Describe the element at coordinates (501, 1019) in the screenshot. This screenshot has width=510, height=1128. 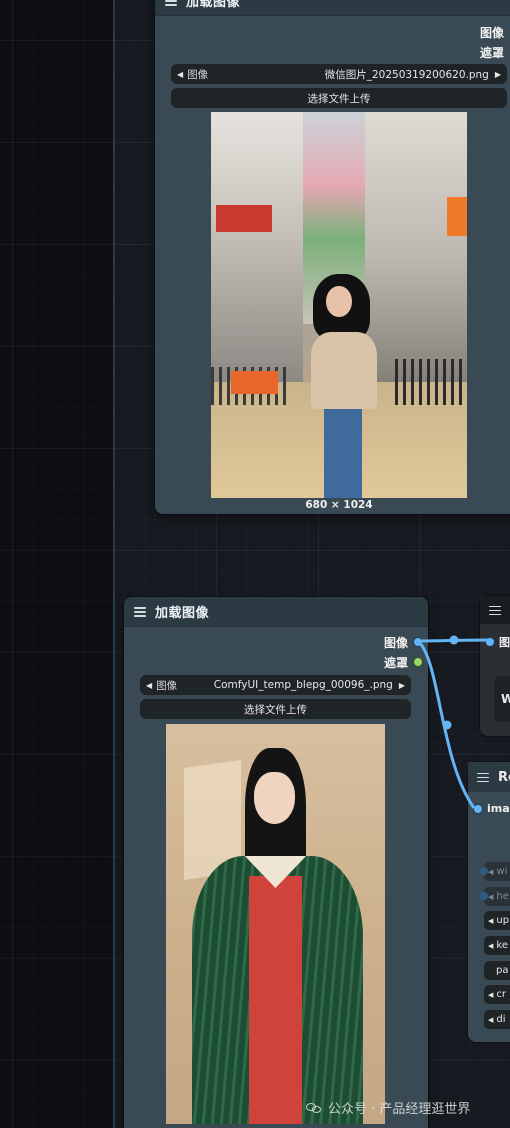
I see `widget-label: di` at that location.